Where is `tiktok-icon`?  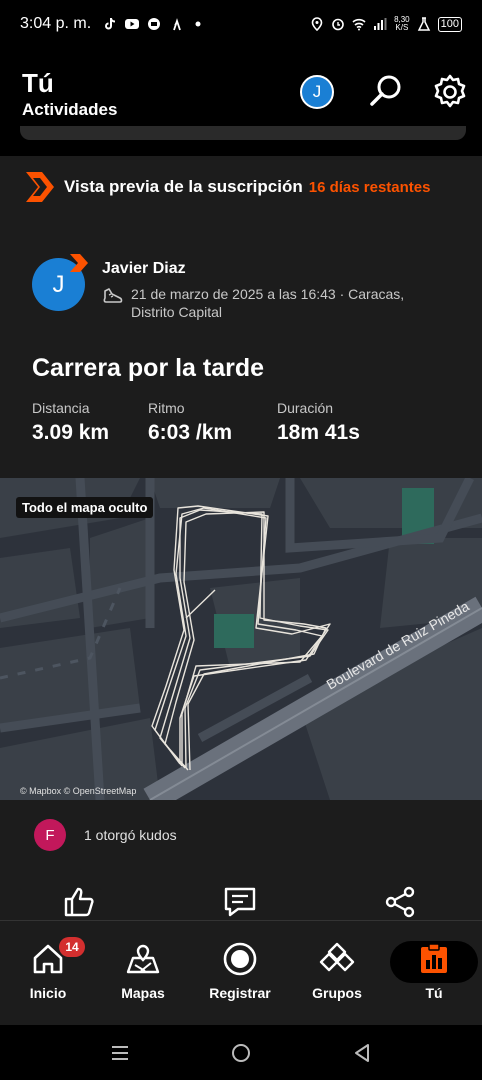 tiktok-icon is located at coordinates (110, 23).